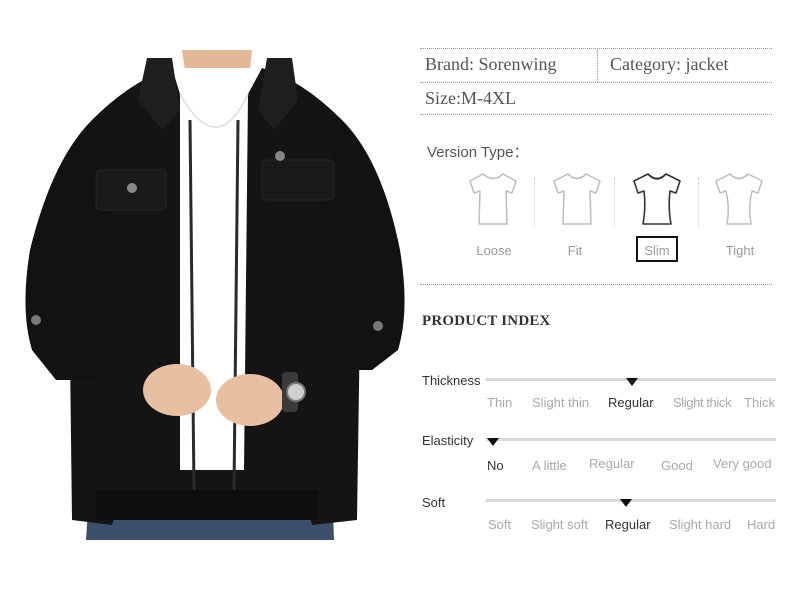 This screenshot has width=790, height=603. Describe the element at coordinates (657, 199) in the screenshot. I see `slim-shirt-icon` at that location.